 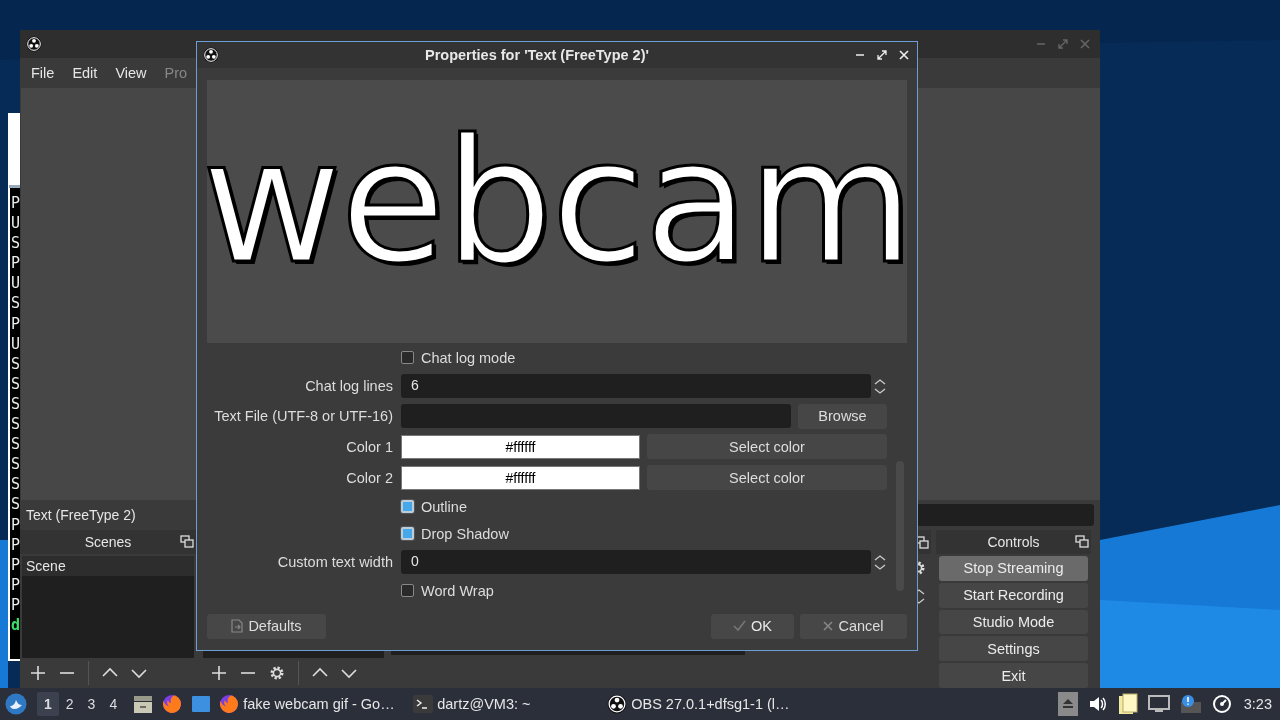 What do you see at coordinates (1013, 568) in the screenshot?
I see `control-button: Stop Streaming` at bounding box center [1013, 568].